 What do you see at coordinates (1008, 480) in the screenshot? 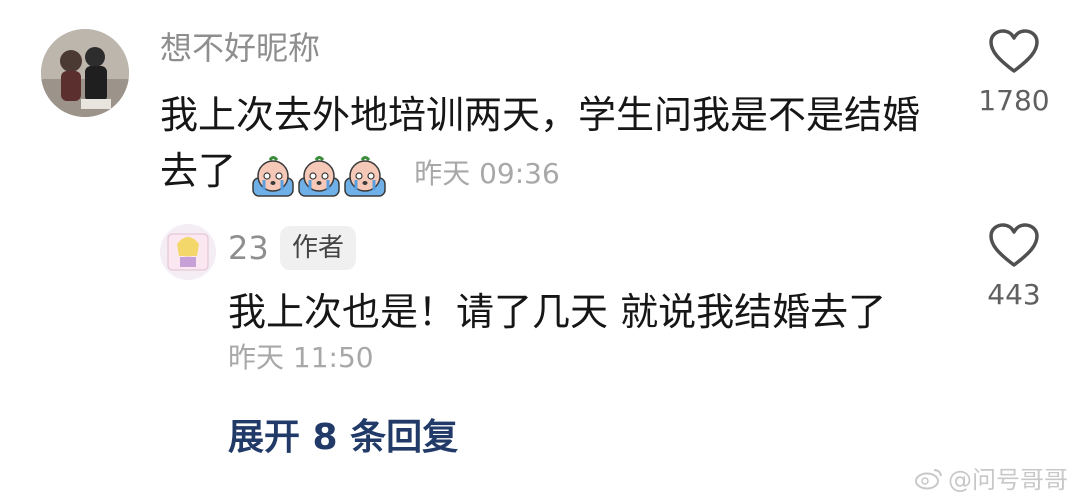
I see `watermark-text: @问号哥哥` at bounding box center [1008, 480].